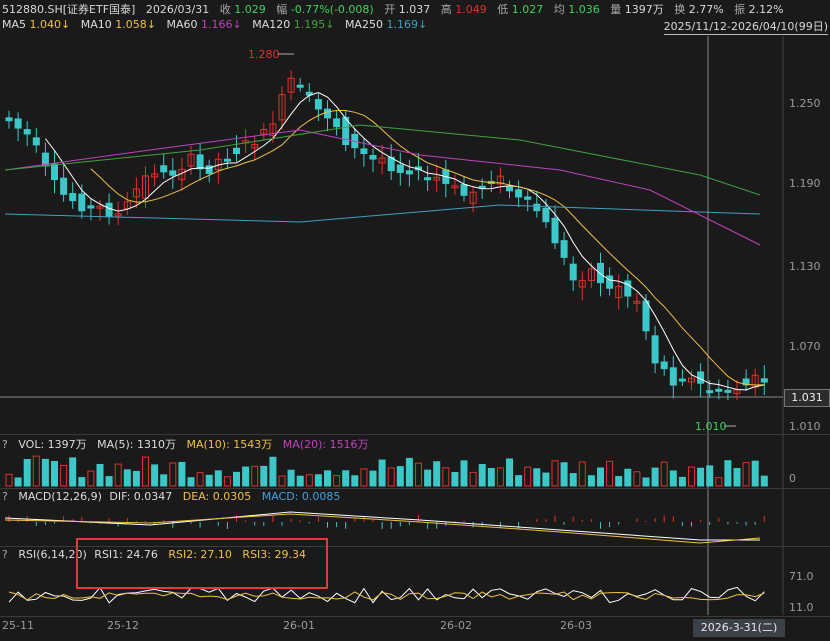 The height and width of the screenshot is (641, 830). What do you see at coordinates (805, 426) in the screenshot?
I see `price-axis-label: 1.010` at bounding box center [805, 426].